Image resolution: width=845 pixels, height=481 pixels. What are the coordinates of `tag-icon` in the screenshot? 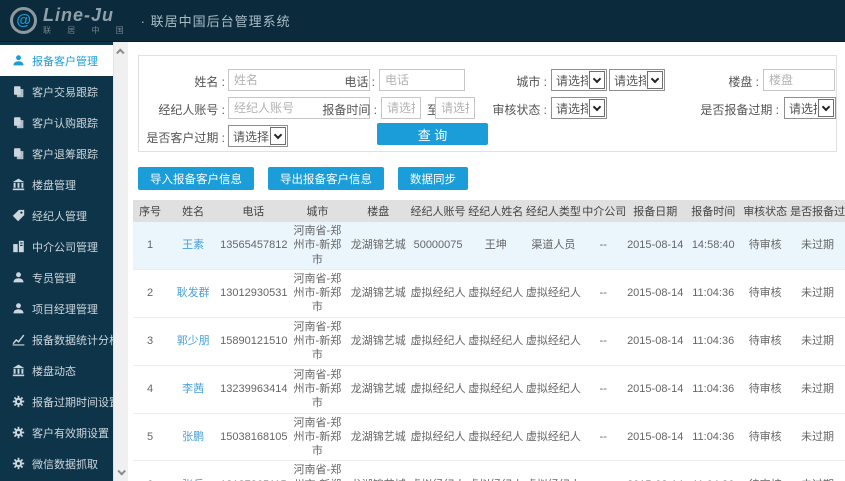 It's located at (18, 215).